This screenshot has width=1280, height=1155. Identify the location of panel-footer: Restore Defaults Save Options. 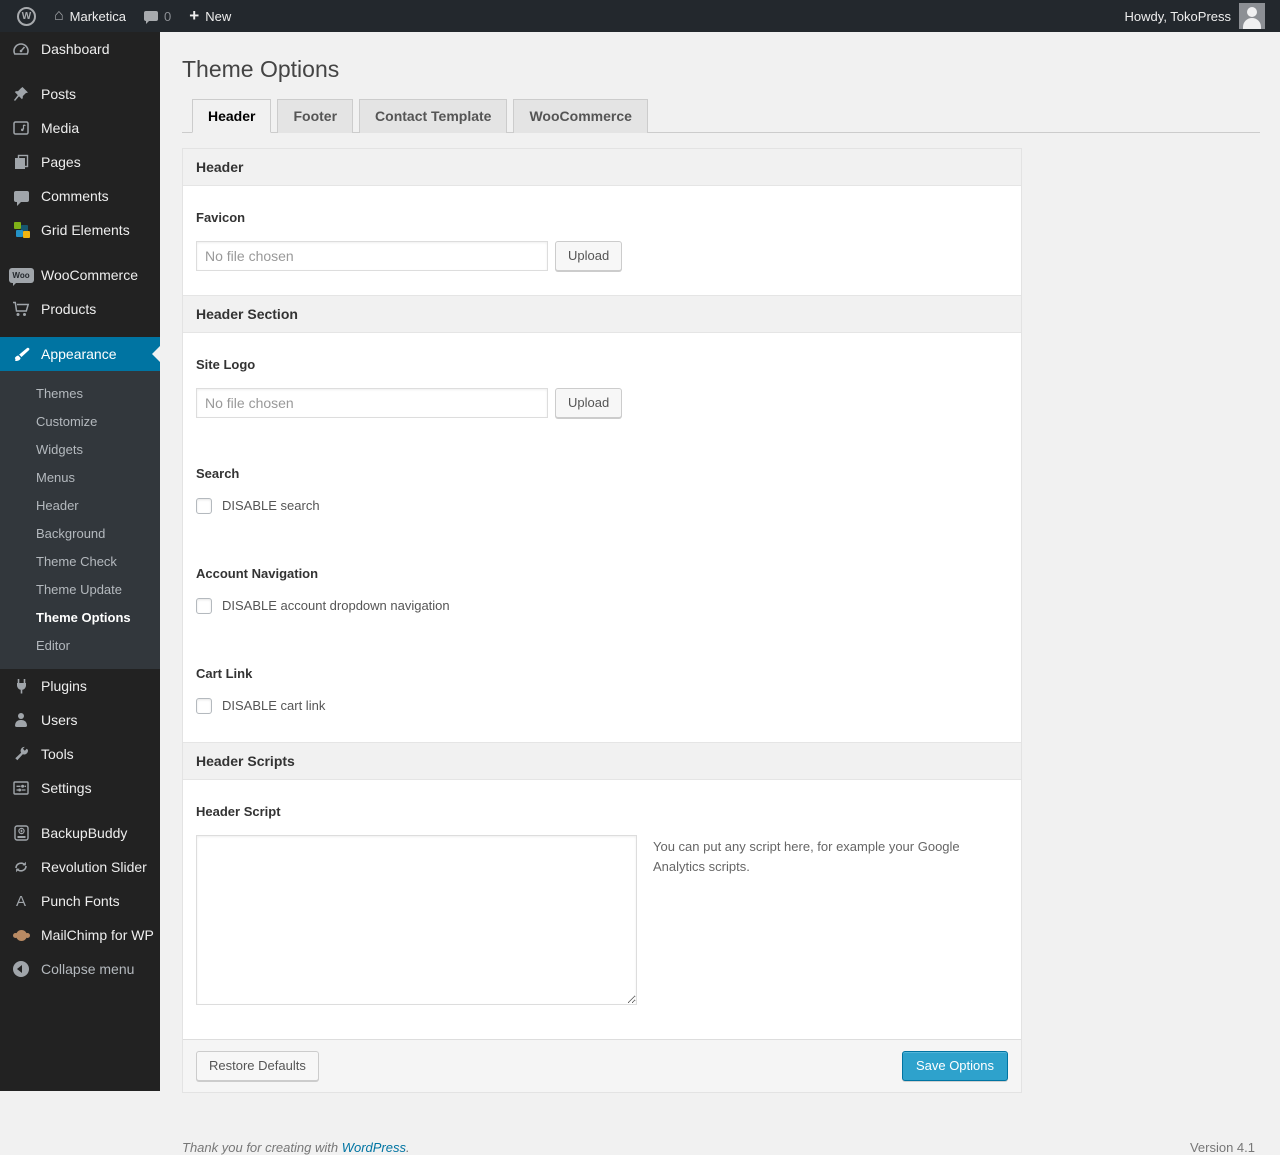
(602, 1065).